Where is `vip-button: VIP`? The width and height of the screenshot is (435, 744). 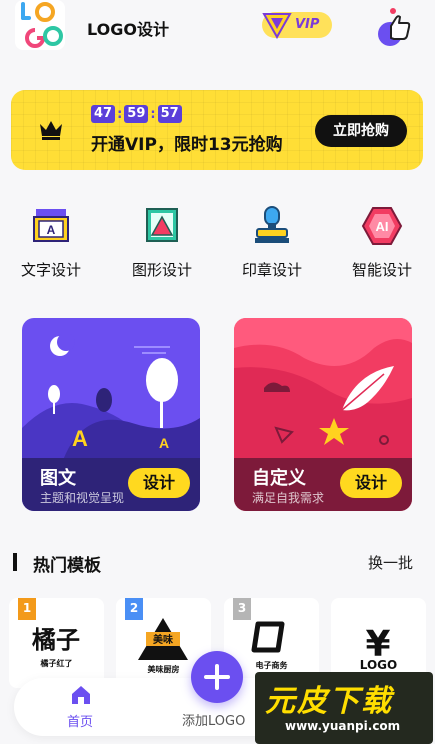
vip-button: VIP is located at coordinates (297, 25).